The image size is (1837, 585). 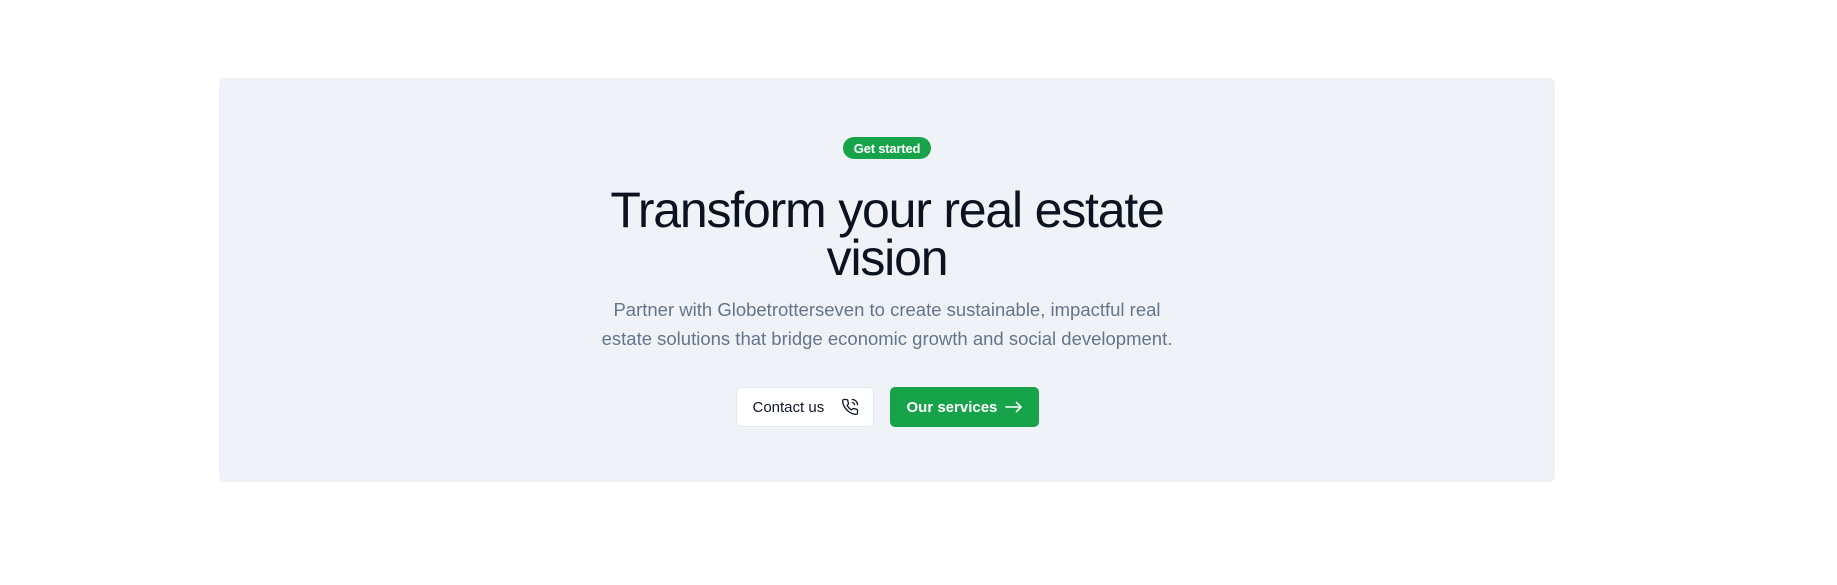 What do you see at coordinates (952, 407) in the screenshot?
I see `our-services-label: Our services` at bounding box center [952, 407].